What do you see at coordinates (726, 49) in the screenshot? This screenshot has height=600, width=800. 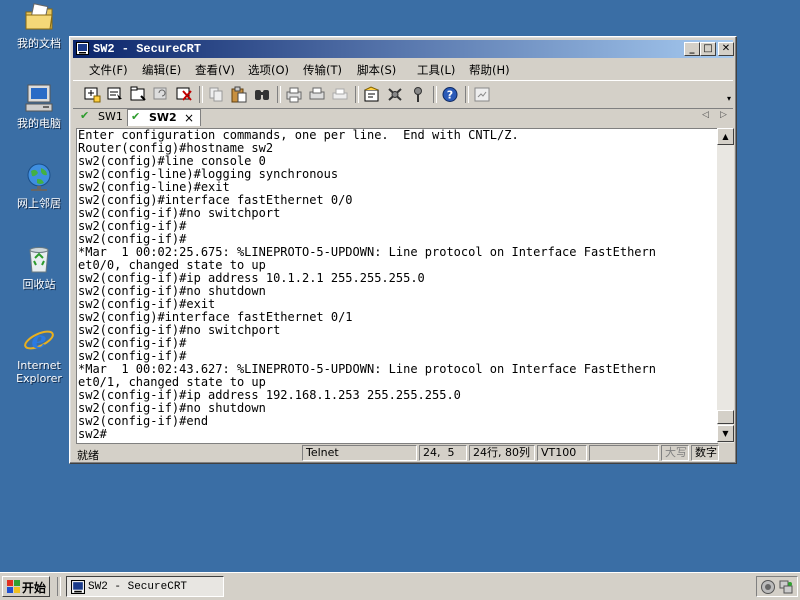 I see `close-button: ✕` at bounding box center [726, 49].